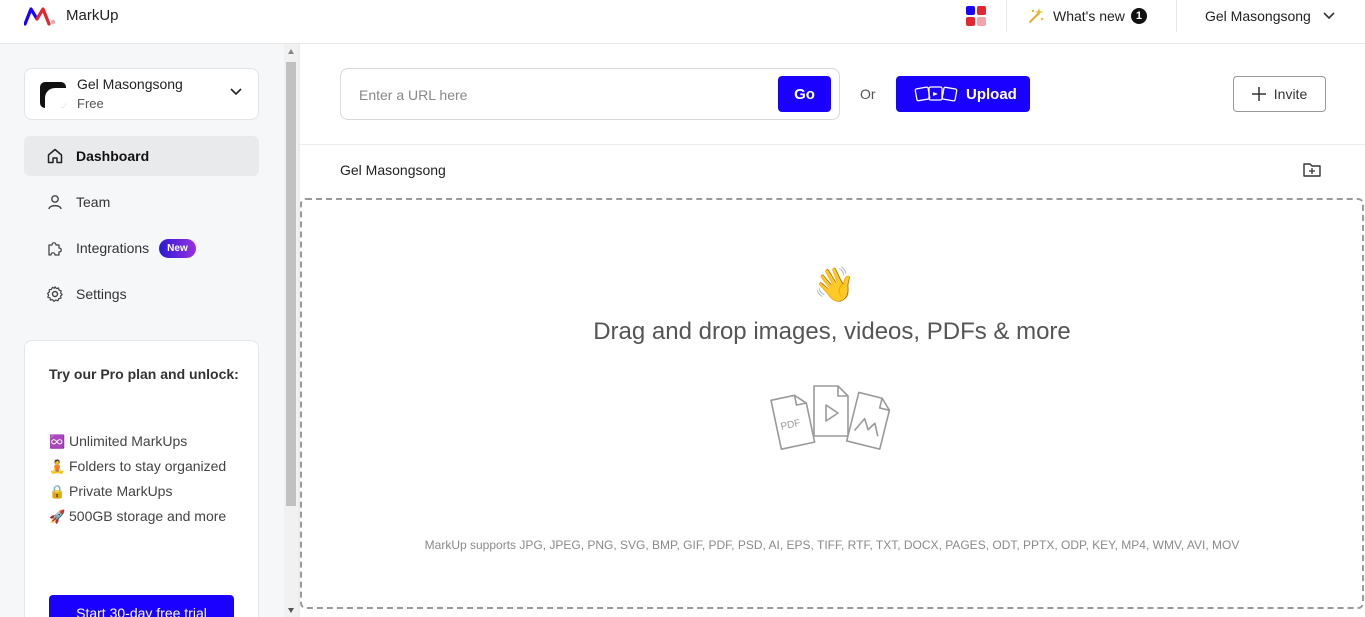 The width and height of the screenshot is (1365, 617). Describe the element at coordinates (55, 202) in the screenshot. I see `user-icon` at that location.